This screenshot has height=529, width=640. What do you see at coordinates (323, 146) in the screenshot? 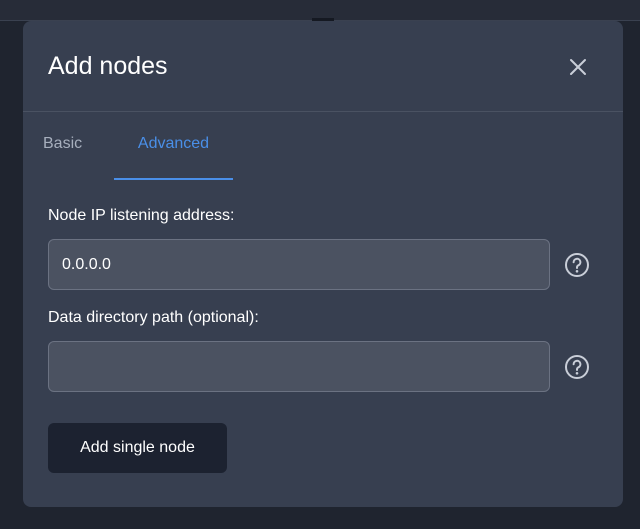
I see `tab-bar: Basic Advanced` at bounding box center [323, 146].